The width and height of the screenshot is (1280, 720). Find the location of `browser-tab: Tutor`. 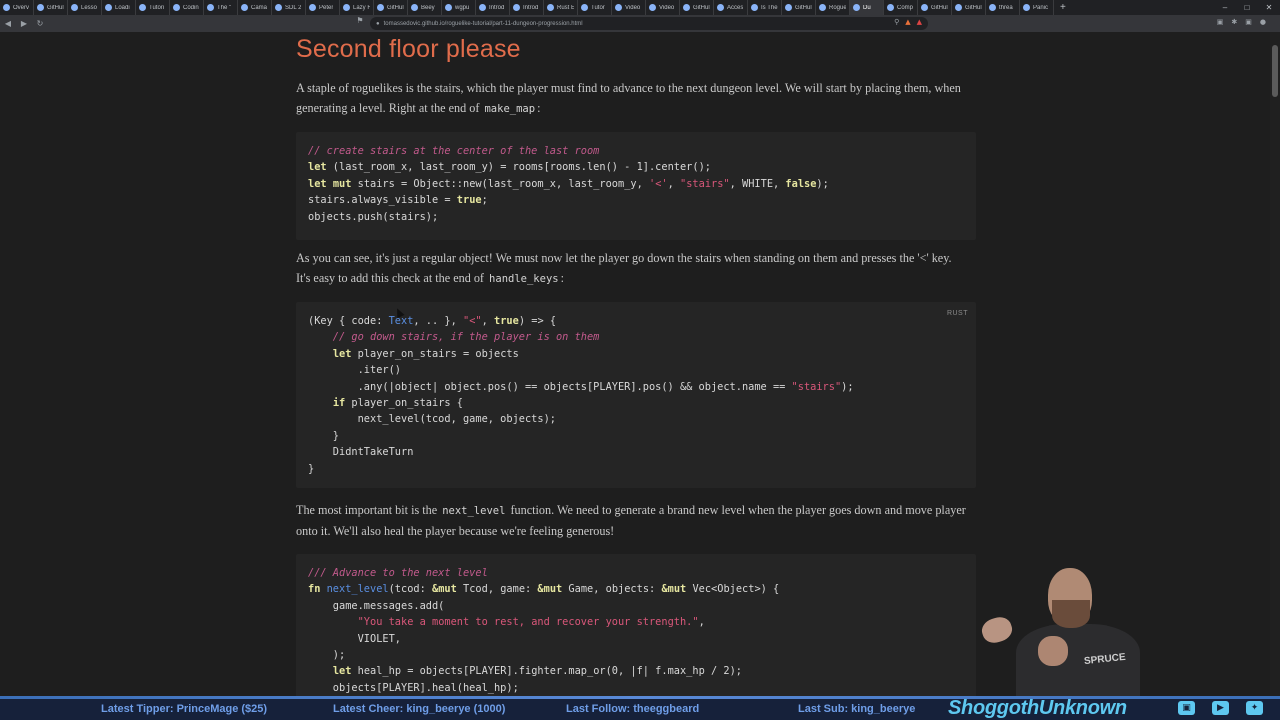

browser-tab: Tutor is located at coordinates (595, 7).